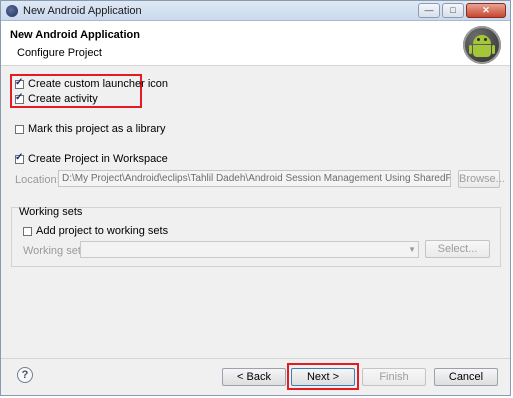  I want to click on wizard-footer: ? < Back Next > Finish Cancel, so click(255, 377).